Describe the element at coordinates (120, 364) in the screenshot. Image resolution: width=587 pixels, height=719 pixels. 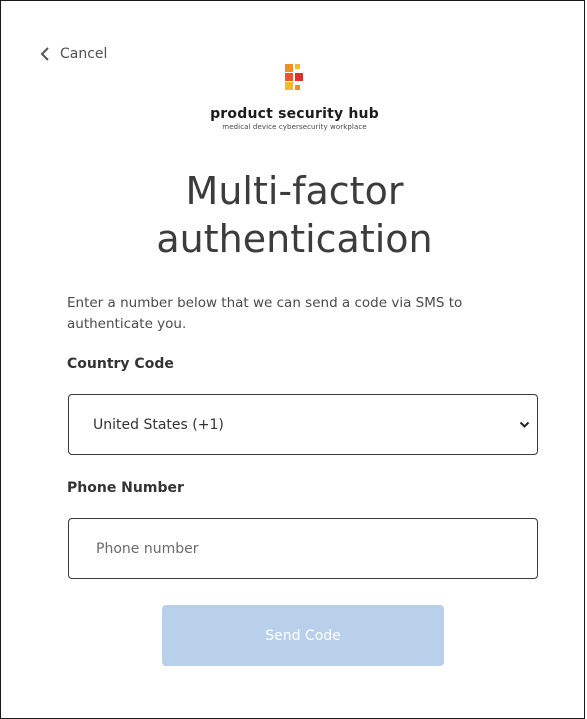
I see `country-code-label: Country Code` at that location.